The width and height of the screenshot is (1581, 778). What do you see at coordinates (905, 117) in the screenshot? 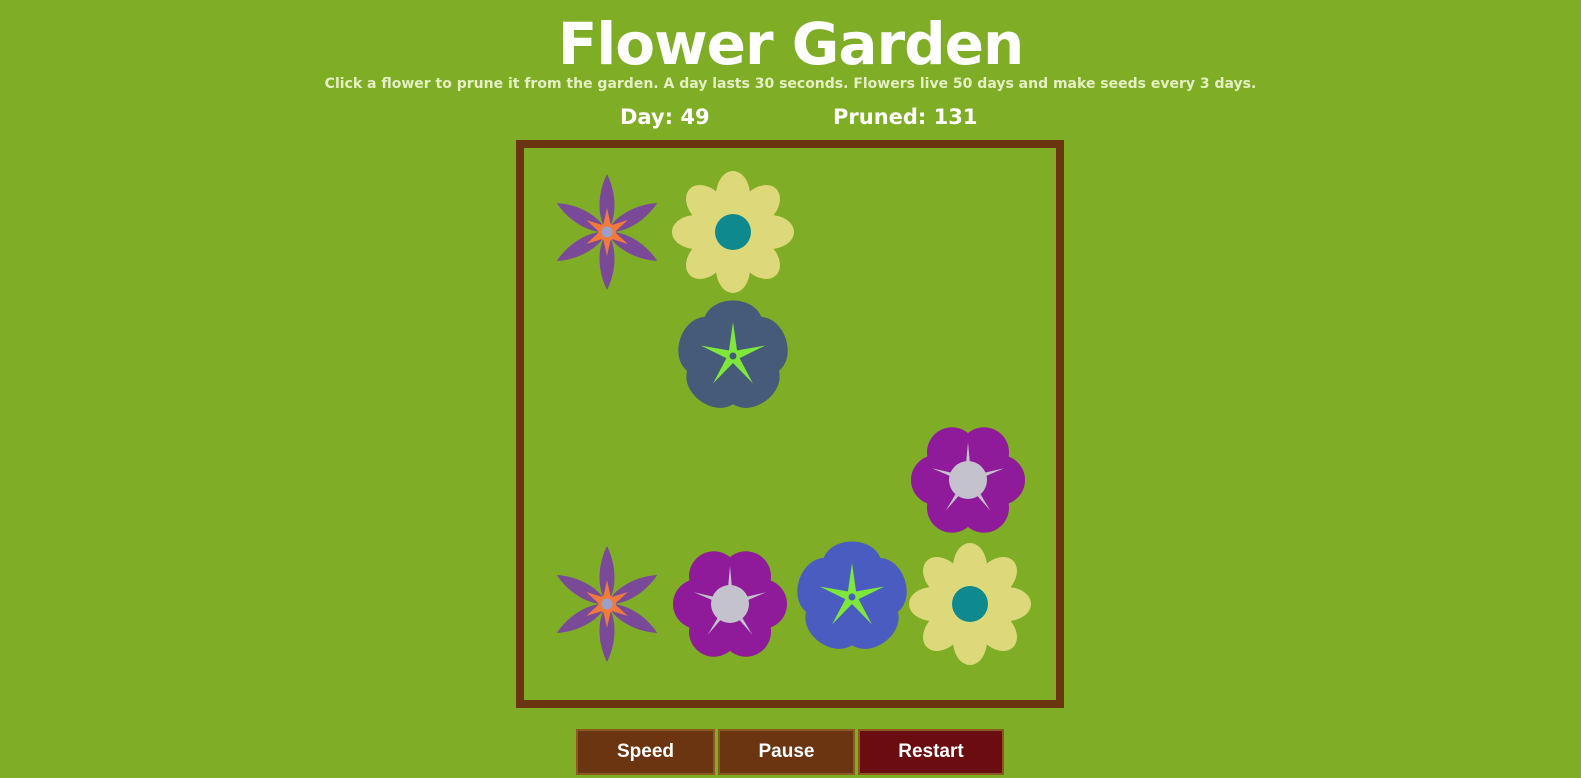
I see `pruned-counter: Pruned: 131` at bounding box center [905, 117].